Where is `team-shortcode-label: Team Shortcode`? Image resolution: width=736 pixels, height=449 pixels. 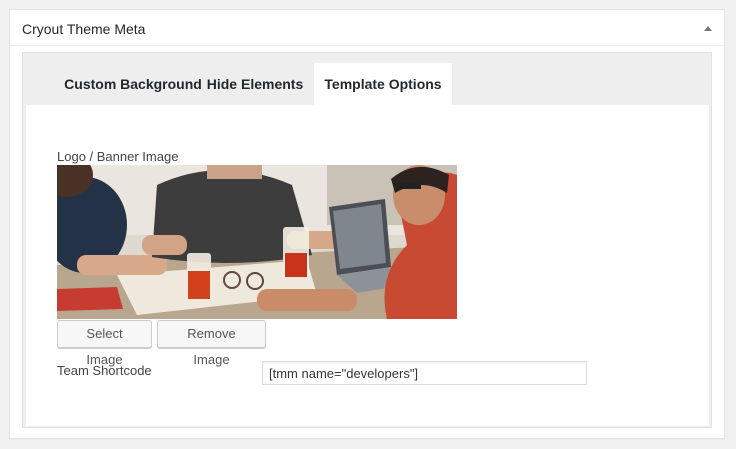 team-shortcode-label: Team Shortcode is located at coordinates (104, 370).